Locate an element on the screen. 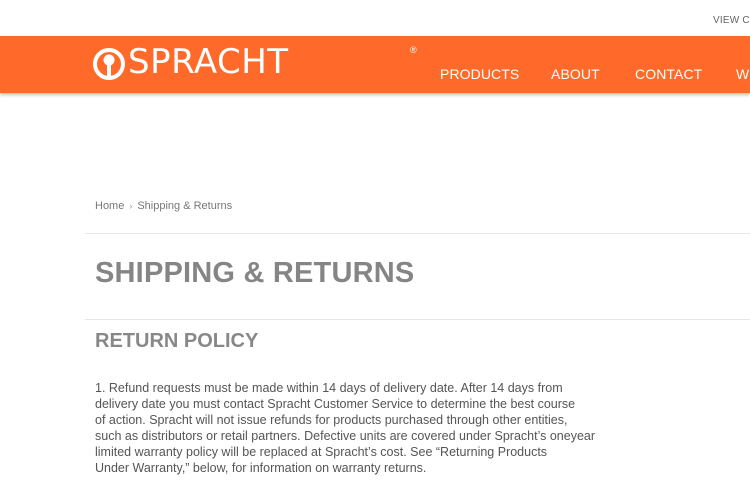 This screenshot has height=500, width=750. nav-item-truncated: W is located at coordinates (742, 74).